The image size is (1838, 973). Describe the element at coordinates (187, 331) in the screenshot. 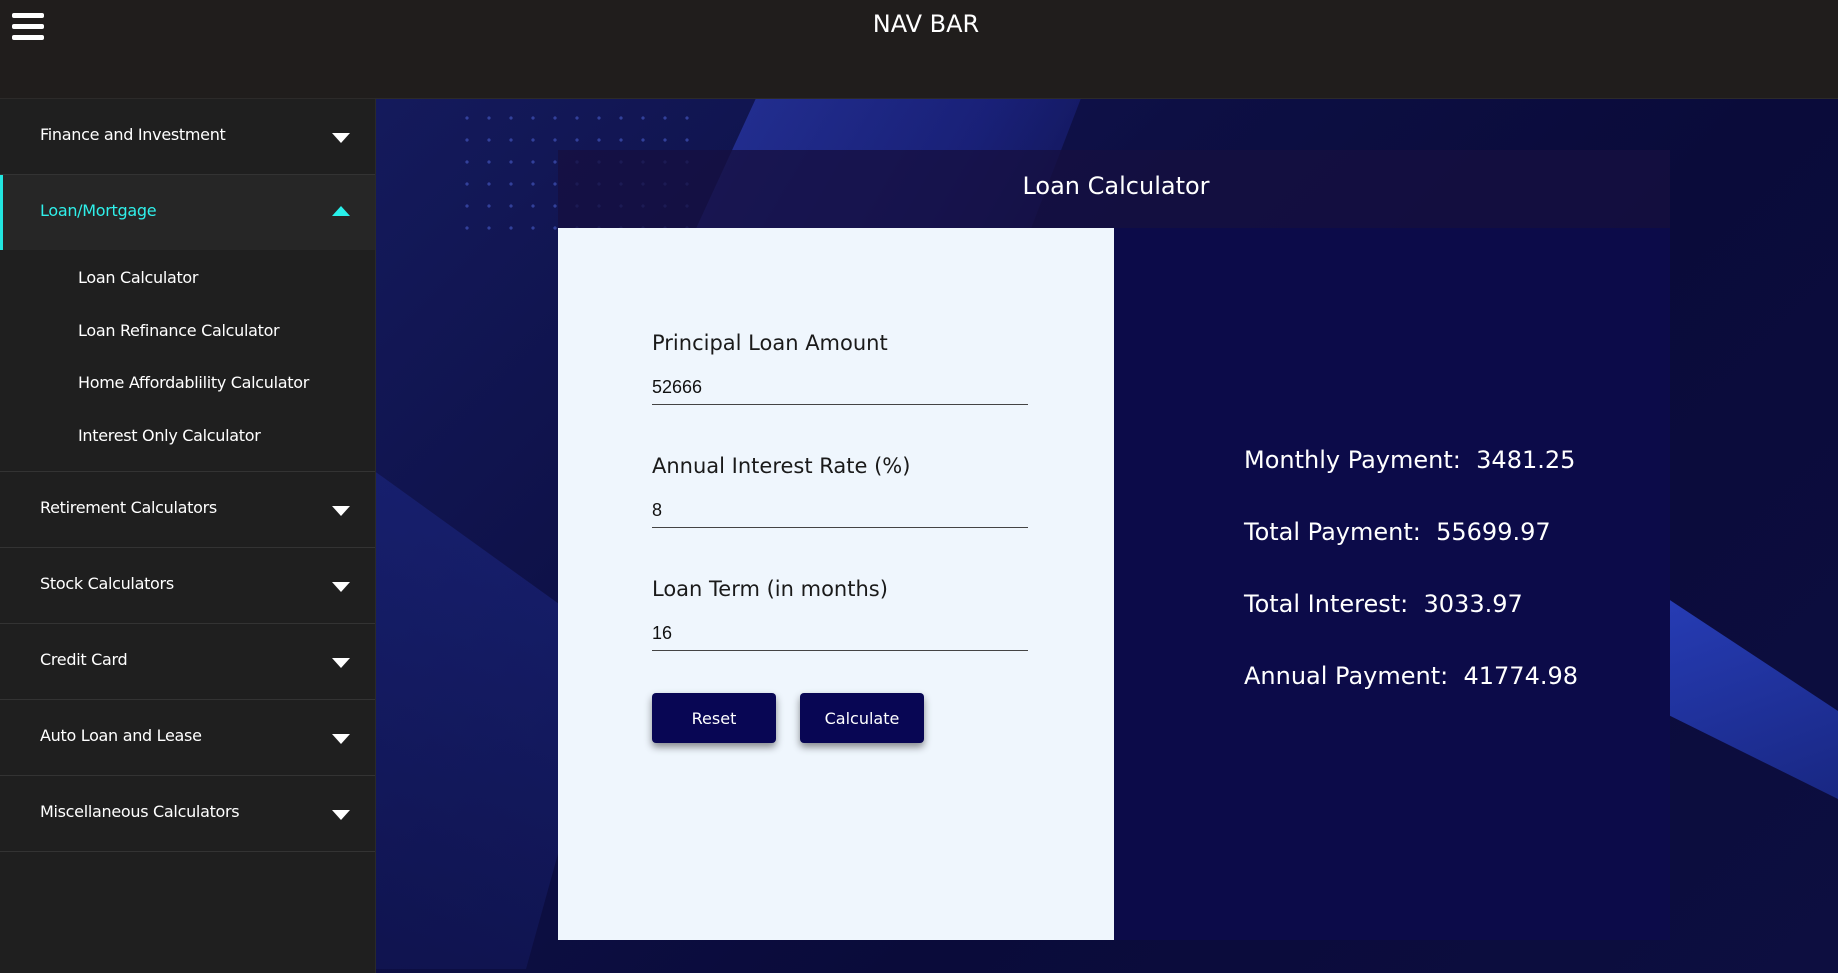

I see `submenu-item-loan-refinance-calculator: Loan Refinance Calculator` at that location.